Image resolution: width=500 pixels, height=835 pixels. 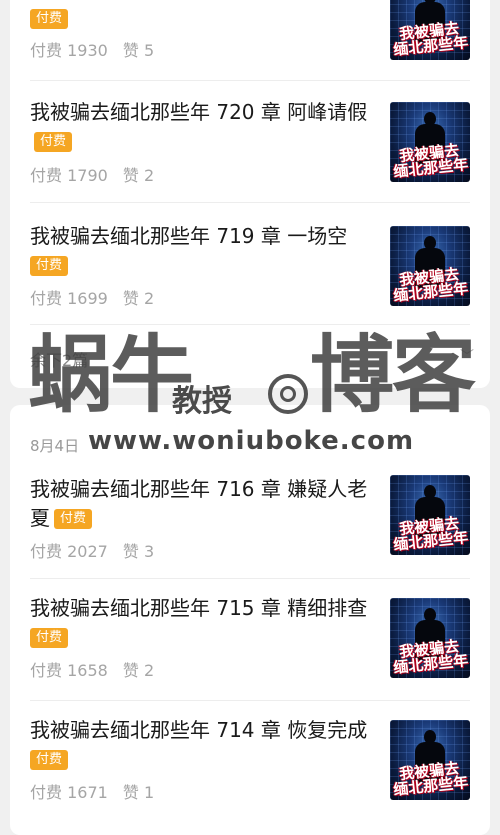 What do you see at coordinates (200, 18) in the screenshot?
I see `article-title: 付费` at bounding box center [200, 18].